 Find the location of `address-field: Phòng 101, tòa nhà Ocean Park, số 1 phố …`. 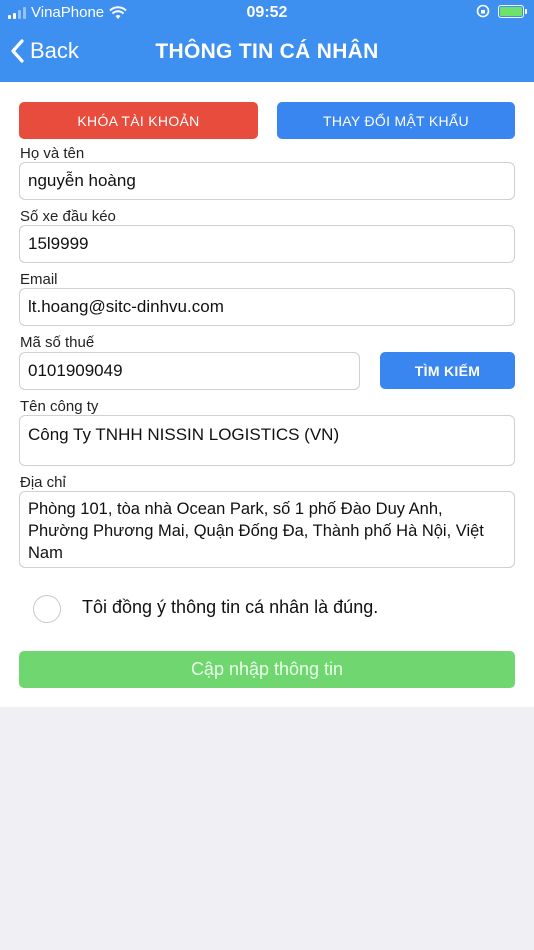

address-field: Phòng 101, tòa nhà Ocean Park, số 1 phố … is located at coordinates (267, 529).